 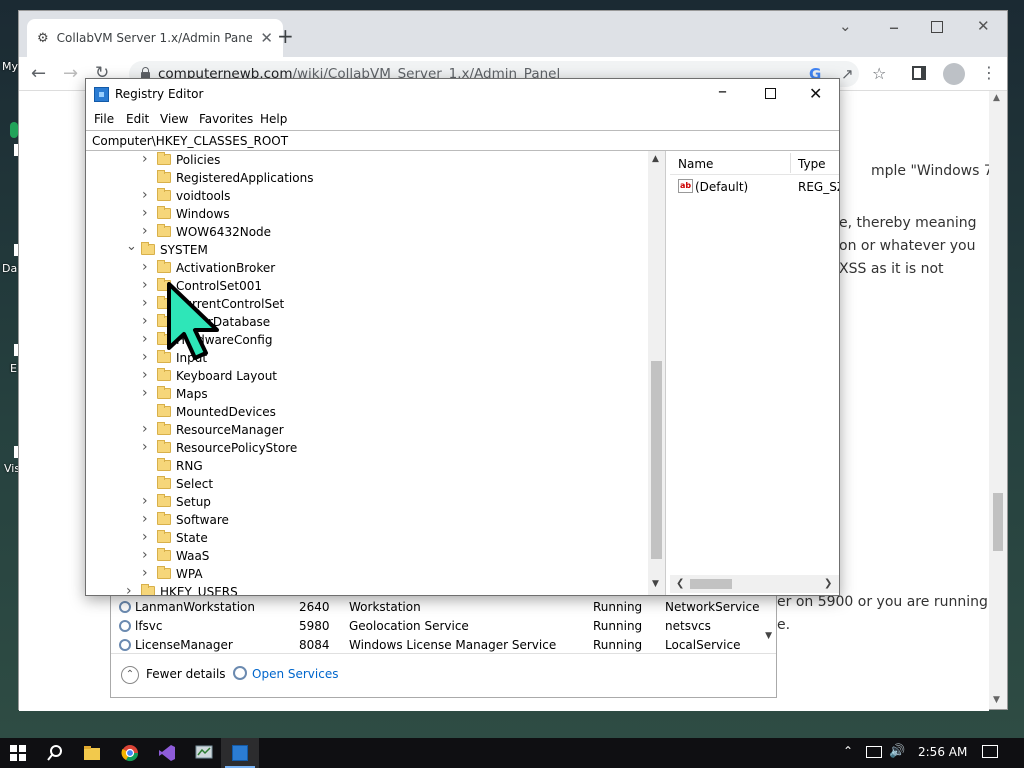 I want to click on start-windows-icon, so click(x=18, y=753).